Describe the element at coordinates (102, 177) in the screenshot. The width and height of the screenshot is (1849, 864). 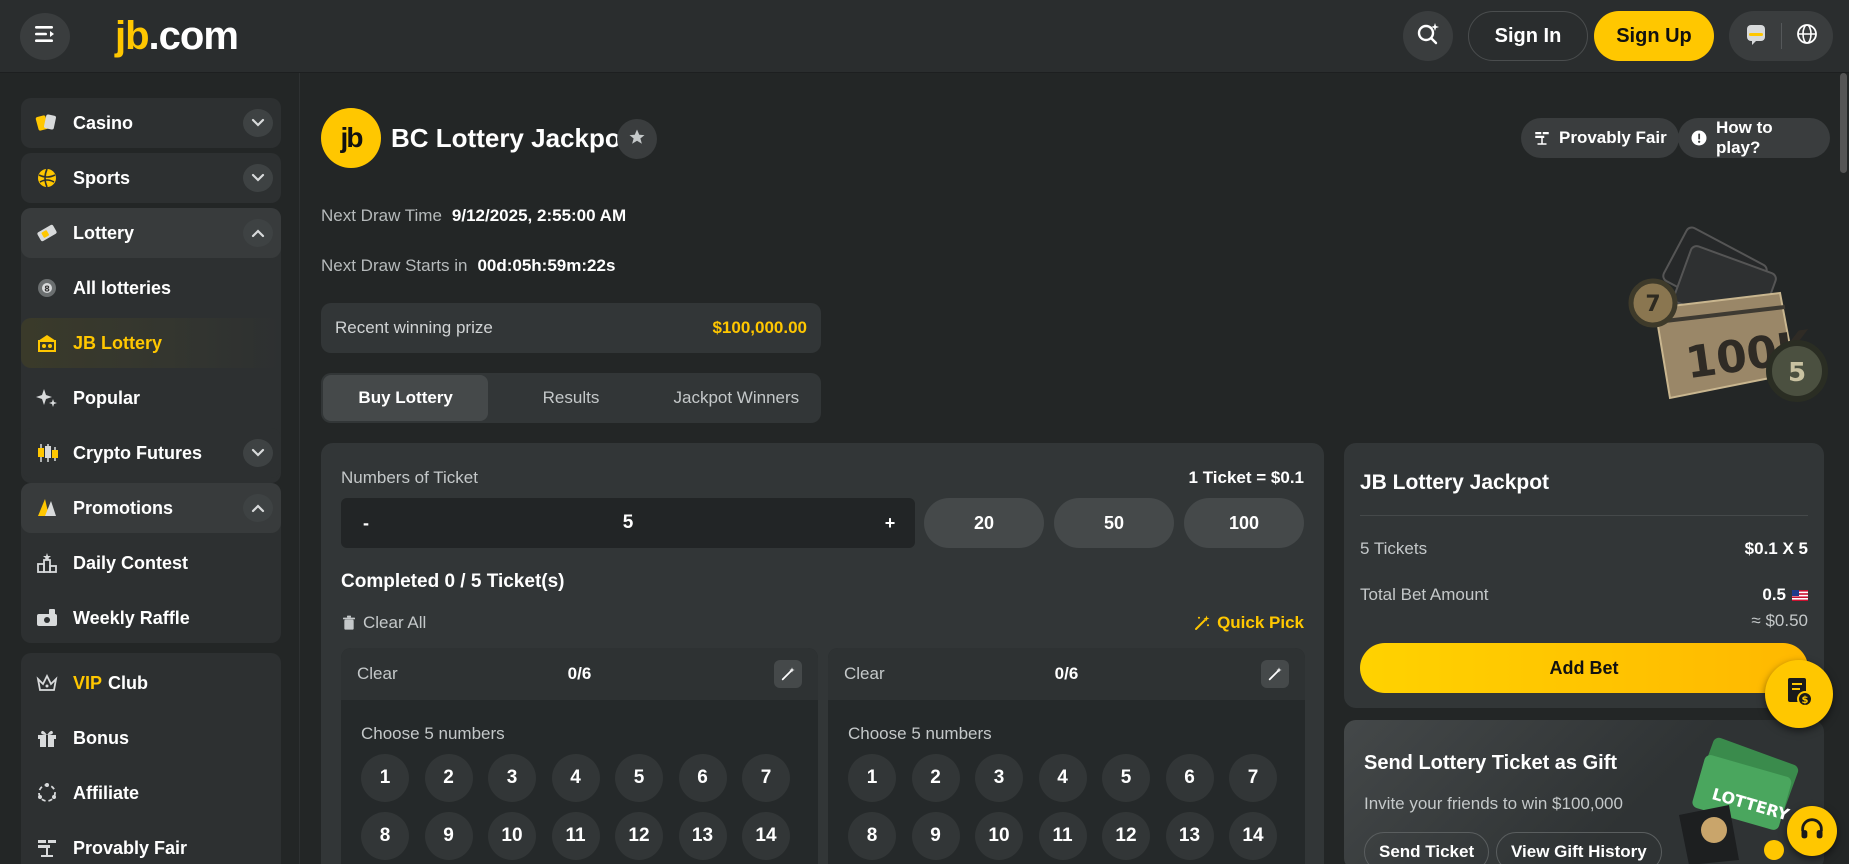
I see `sidebar-label-sports: Sports` at that location.